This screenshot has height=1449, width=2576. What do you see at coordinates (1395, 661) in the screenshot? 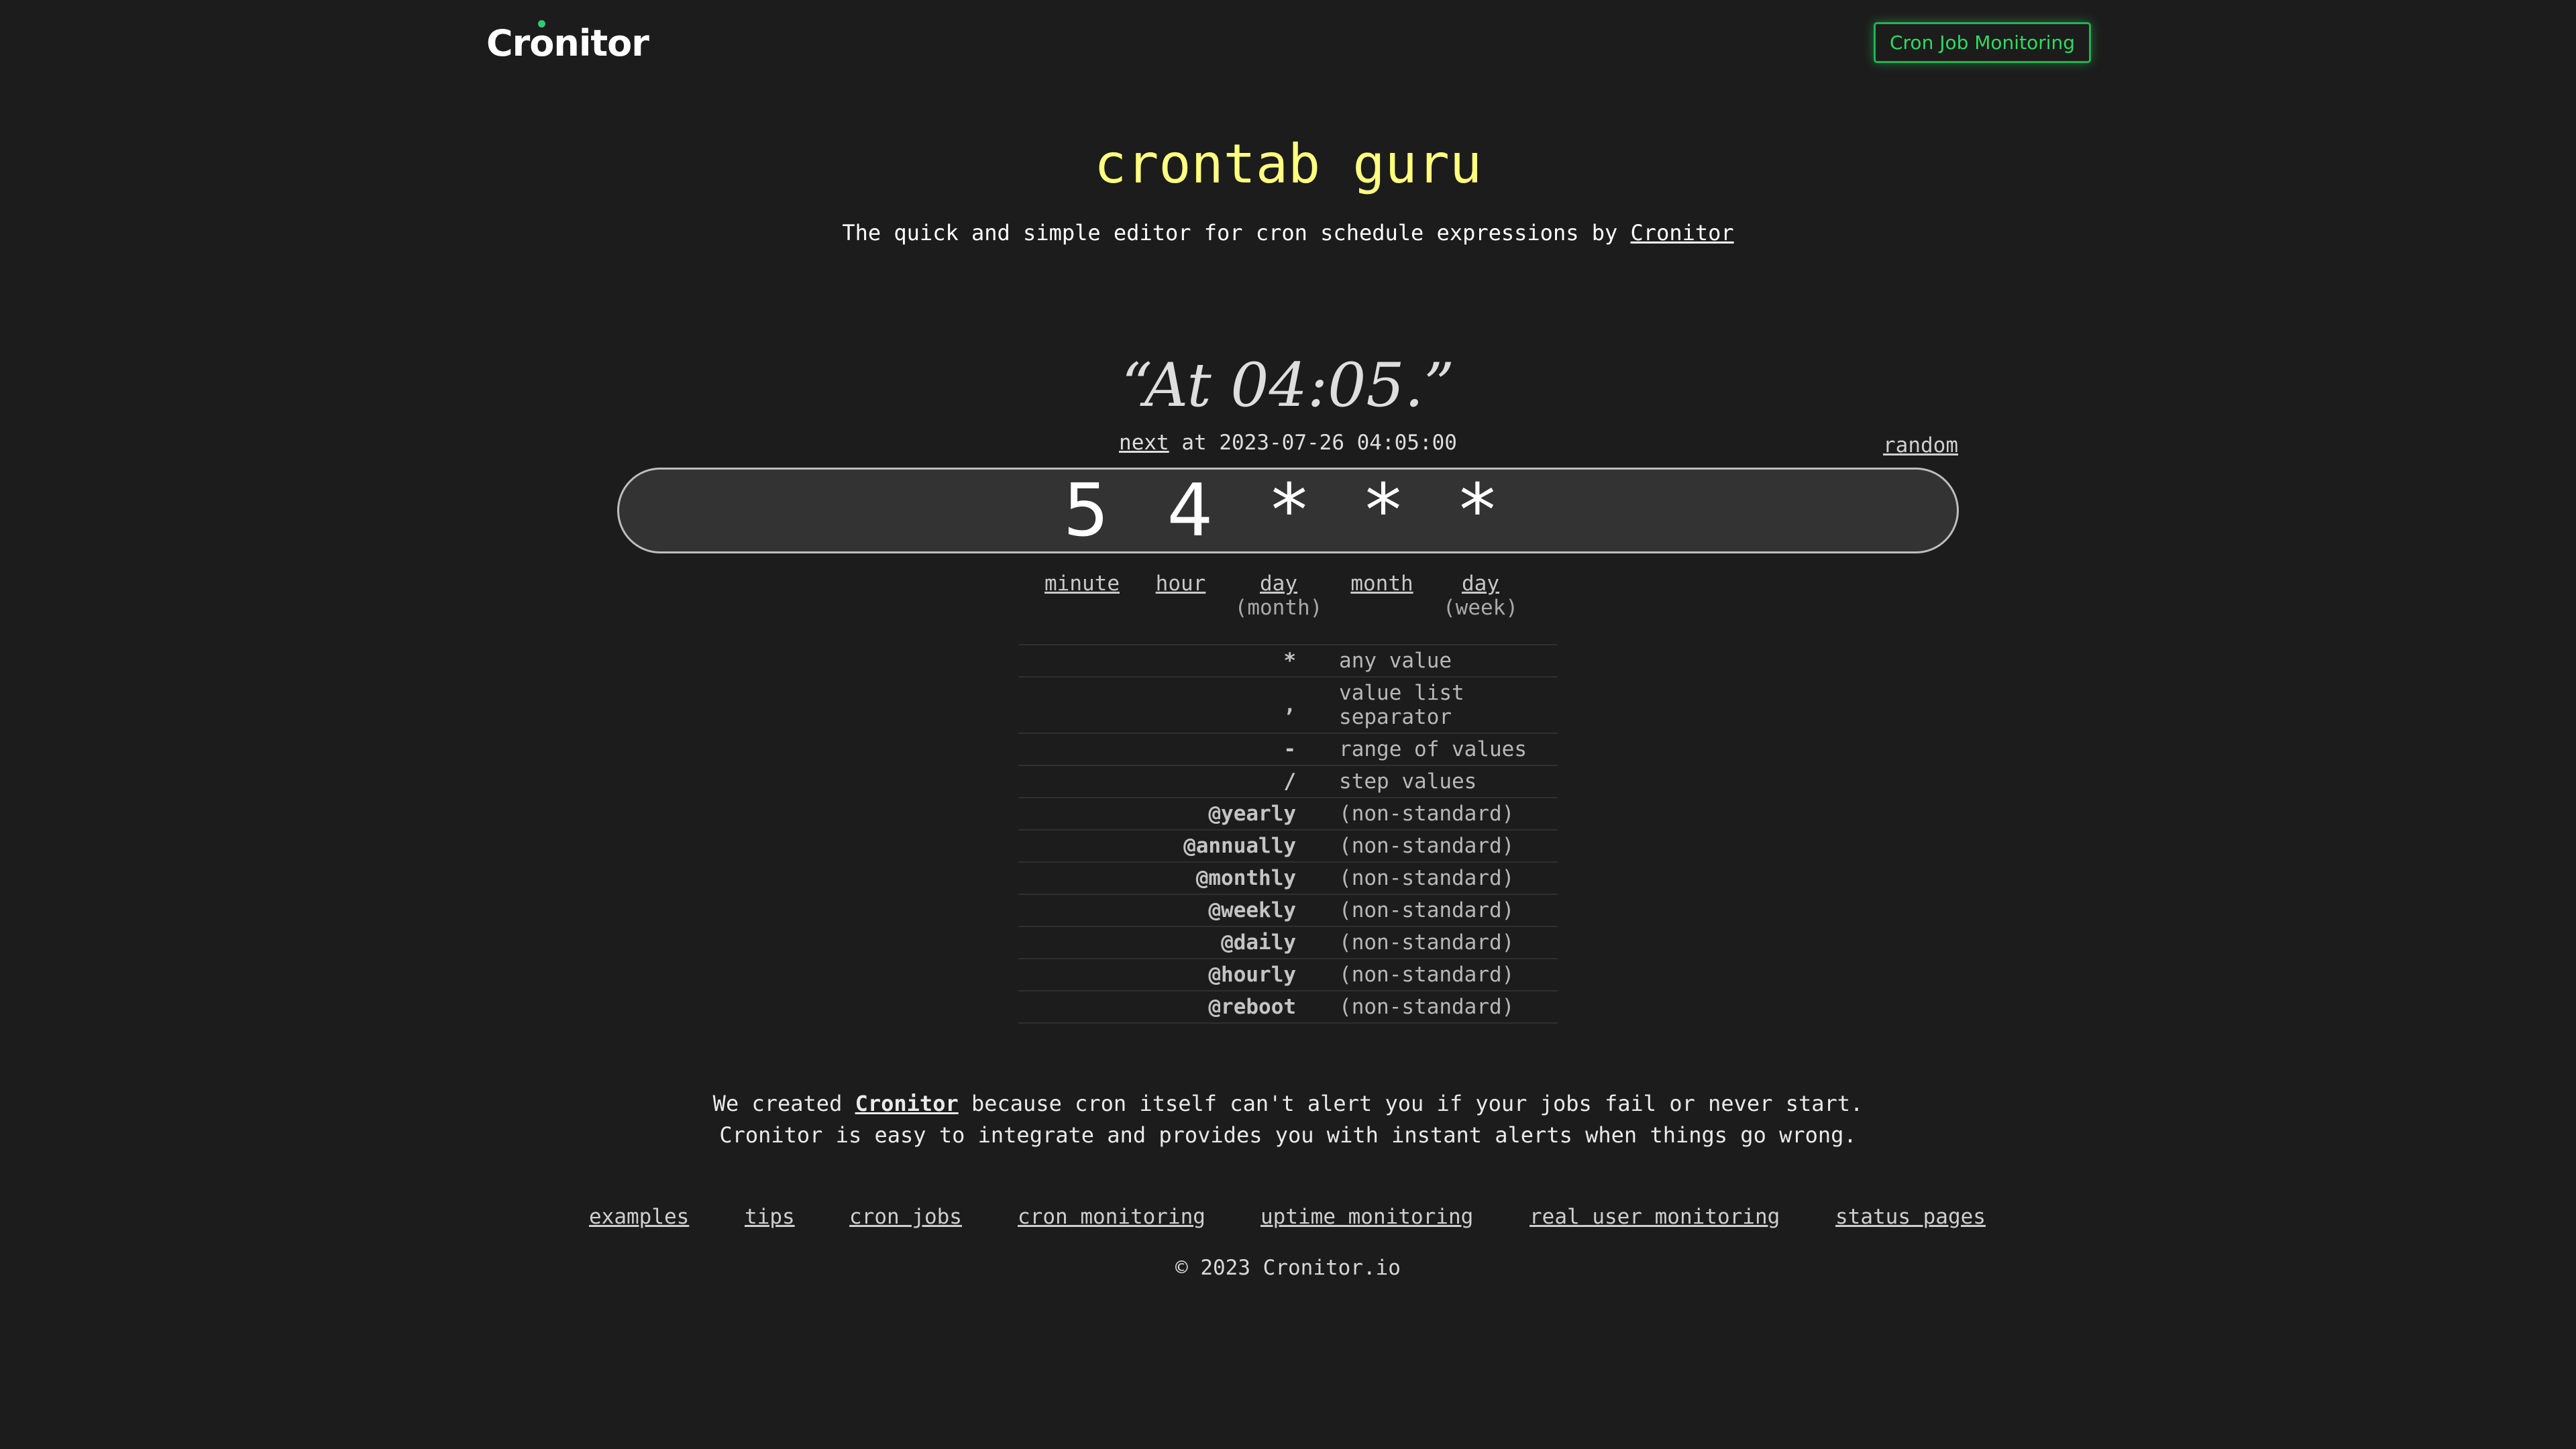
I see `reference-description: any value` at bounding box center [1395, 661].